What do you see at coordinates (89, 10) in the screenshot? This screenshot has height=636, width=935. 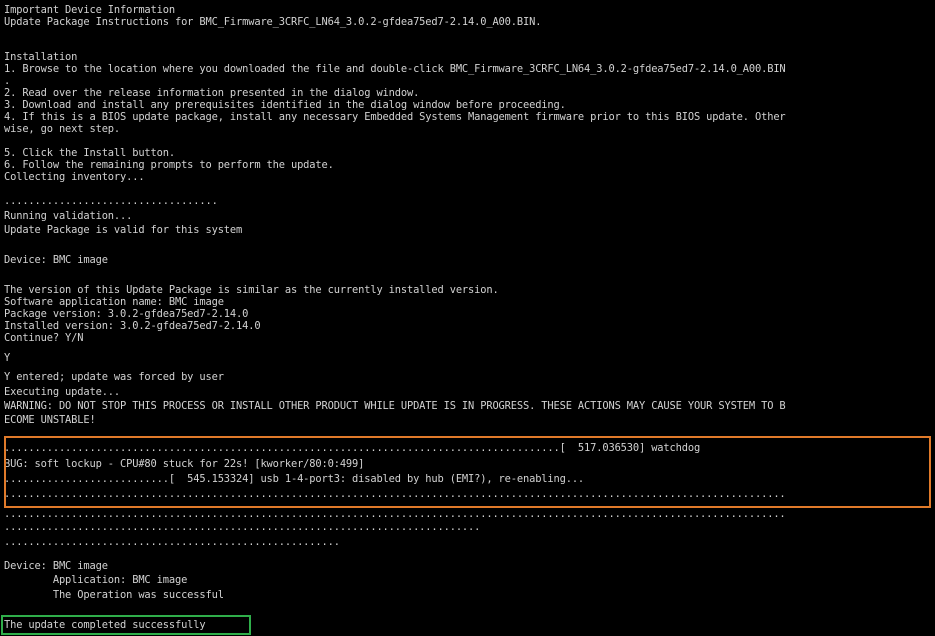 I see `terminal-line: Important Device Information` at bounding box center [89, 10].